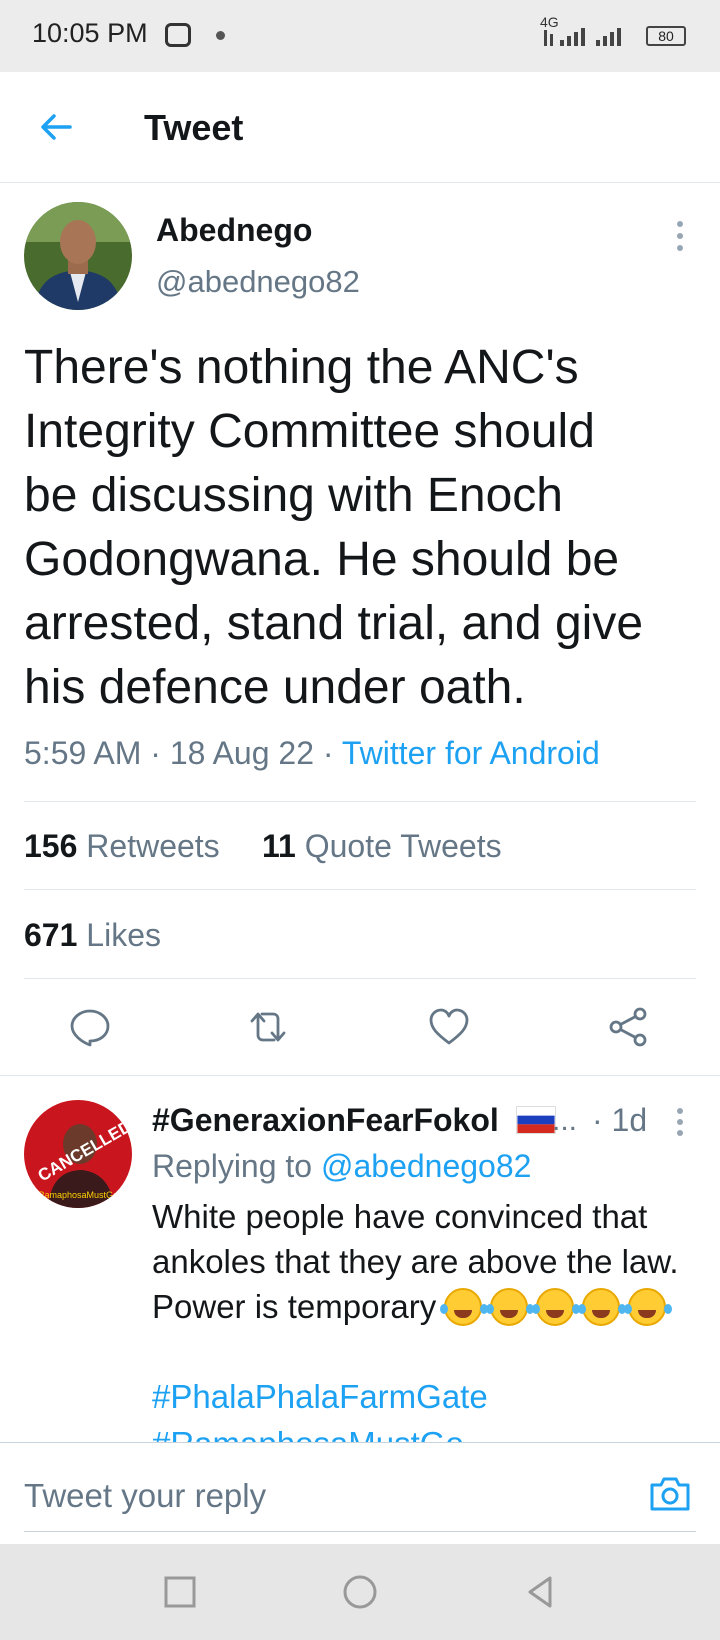 This screenshot has height=1640, width=720. What do you see at coordinates (471, 753) in the screenshot?
I see `tweet-source-link: Twitter for Android` at bounding box center [471, 753].